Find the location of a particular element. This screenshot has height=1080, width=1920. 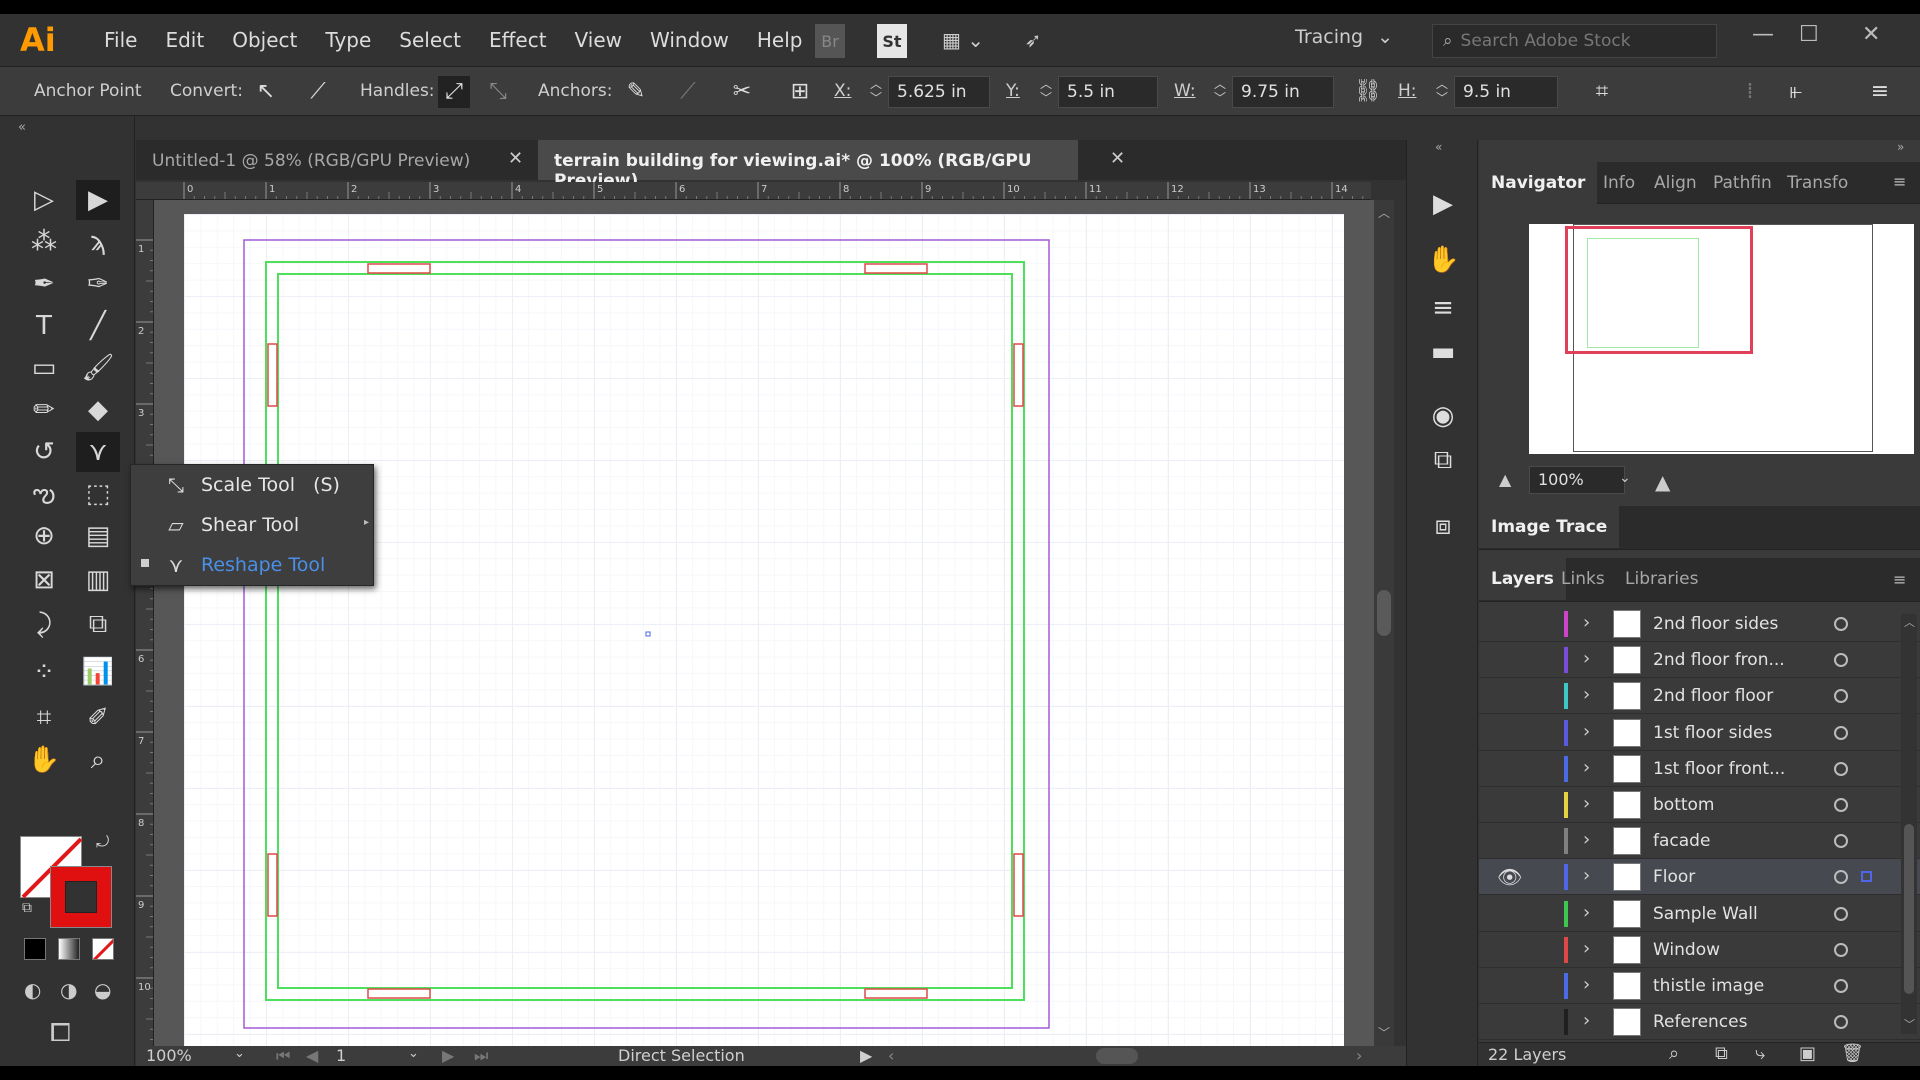

w-spinner-icon: ︿ ﹀ is located at coordinates (1220, 92).